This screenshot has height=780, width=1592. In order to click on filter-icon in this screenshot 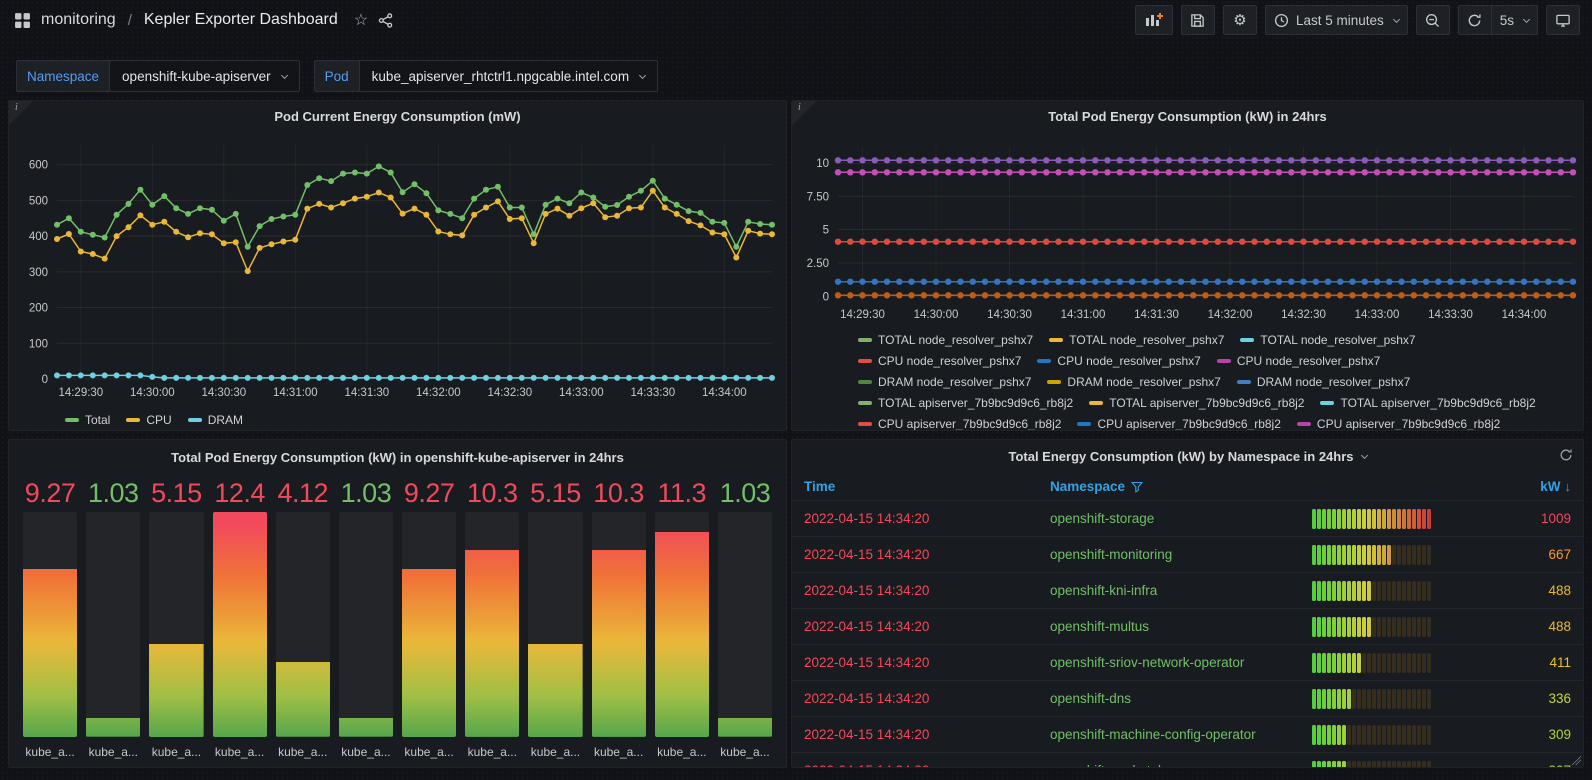, I will do `click(1137, 487)`.